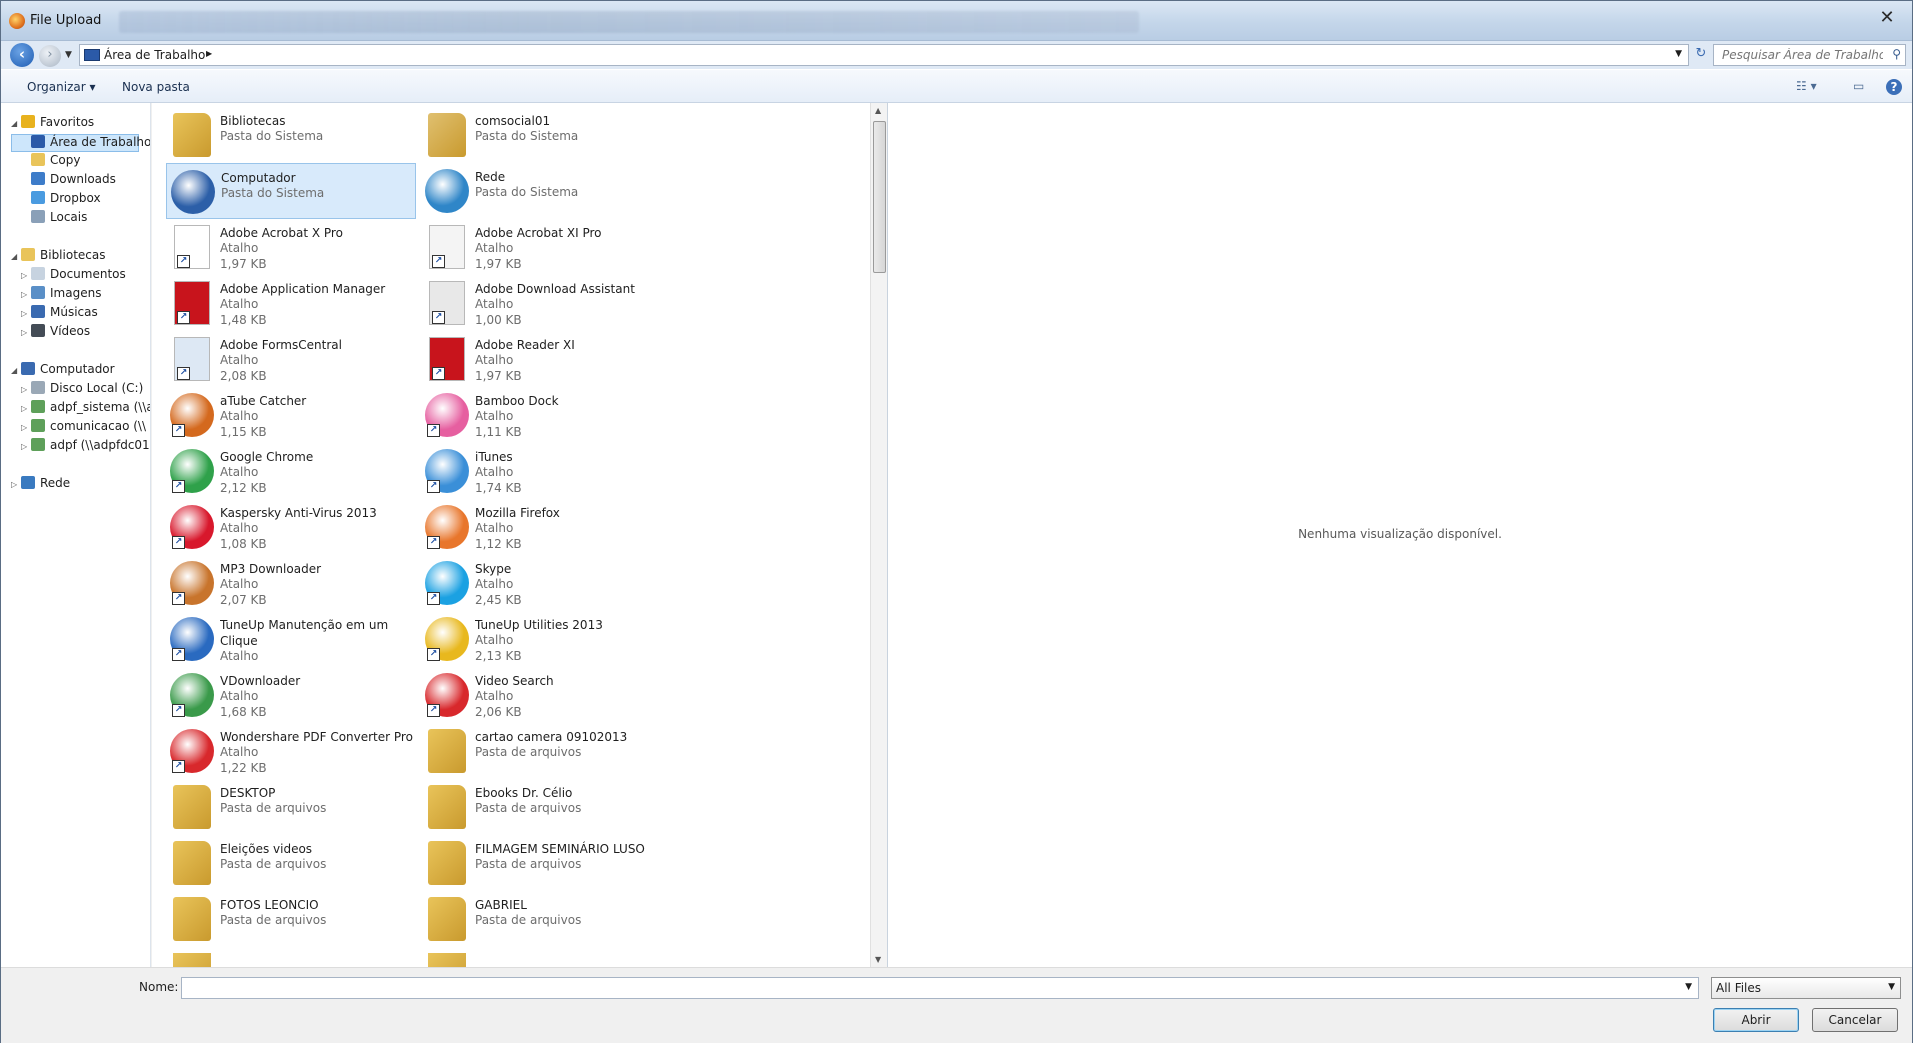  I want to click on search-icon: ⚲, so click(1896, 54).